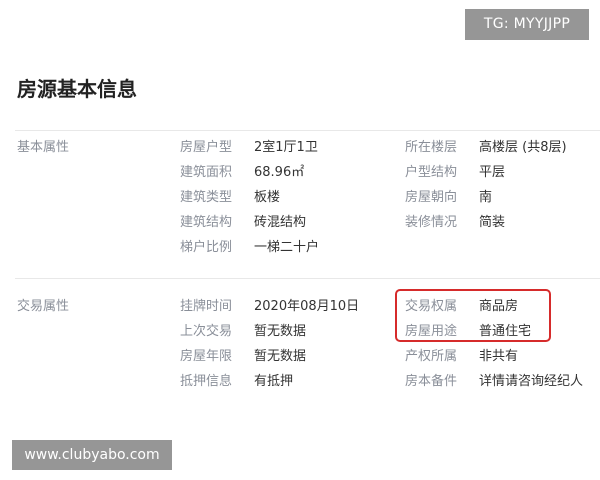 This screenshot has width=600, height=480. What do you see at coordinates (92, 455) in the screenshot?
I see `watermark-bottom: www.clubyabo.com` at bounding box center [92, 455].